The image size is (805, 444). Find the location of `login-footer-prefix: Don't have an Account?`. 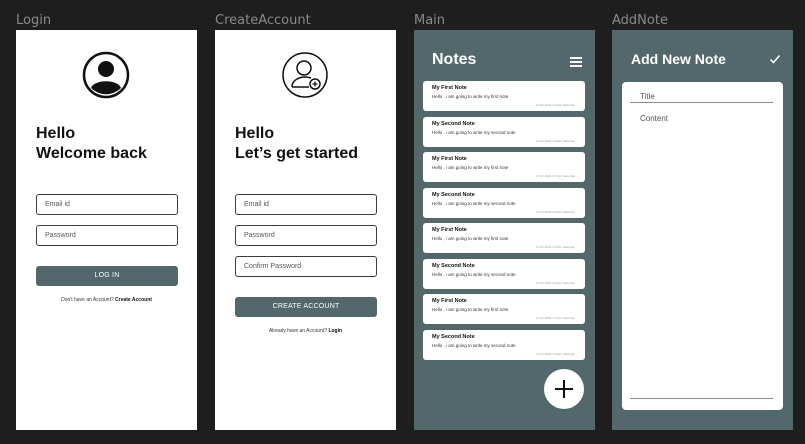

login-footer-prefix: Don't have an Account? is located at coordinates (87, 300).